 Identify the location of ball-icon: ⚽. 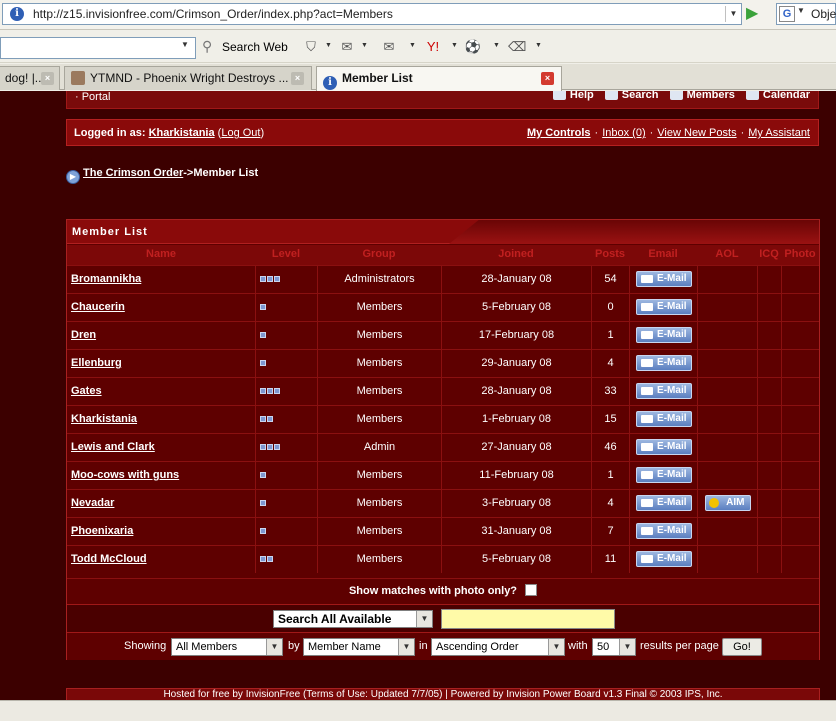
(473, 47).